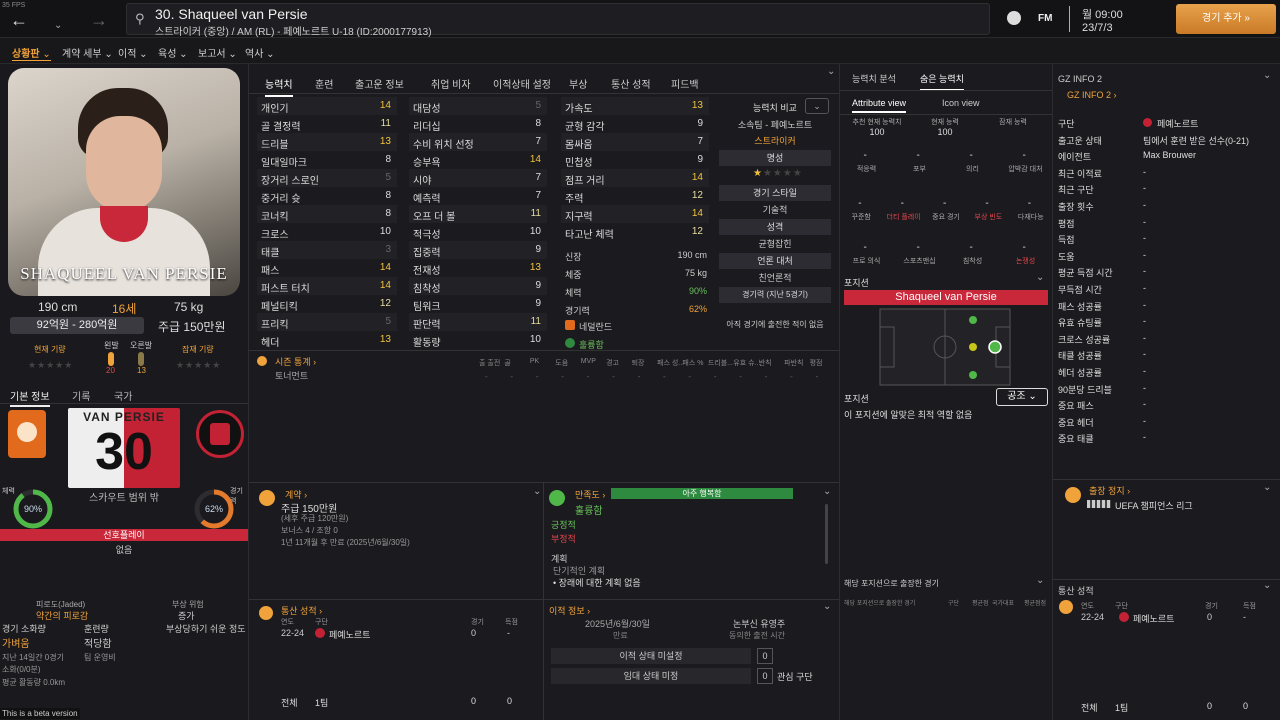  I want to click on tab-club-info: 출고운 정보, so click(379, 83).